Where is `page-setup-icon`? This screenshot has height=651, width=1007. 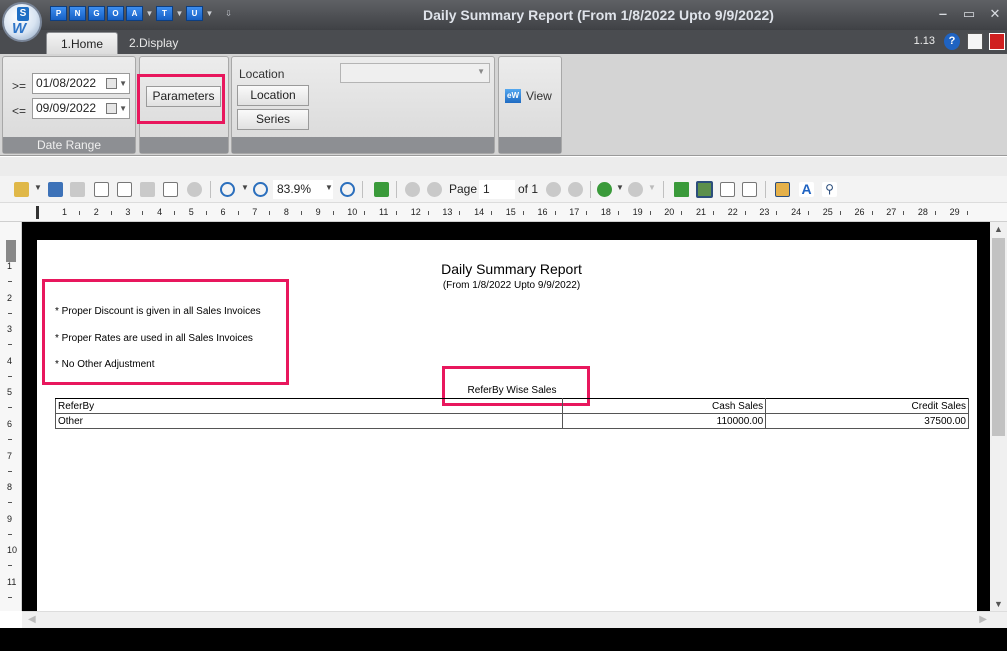
page-setup-icon is located at coordinates (101, 189).